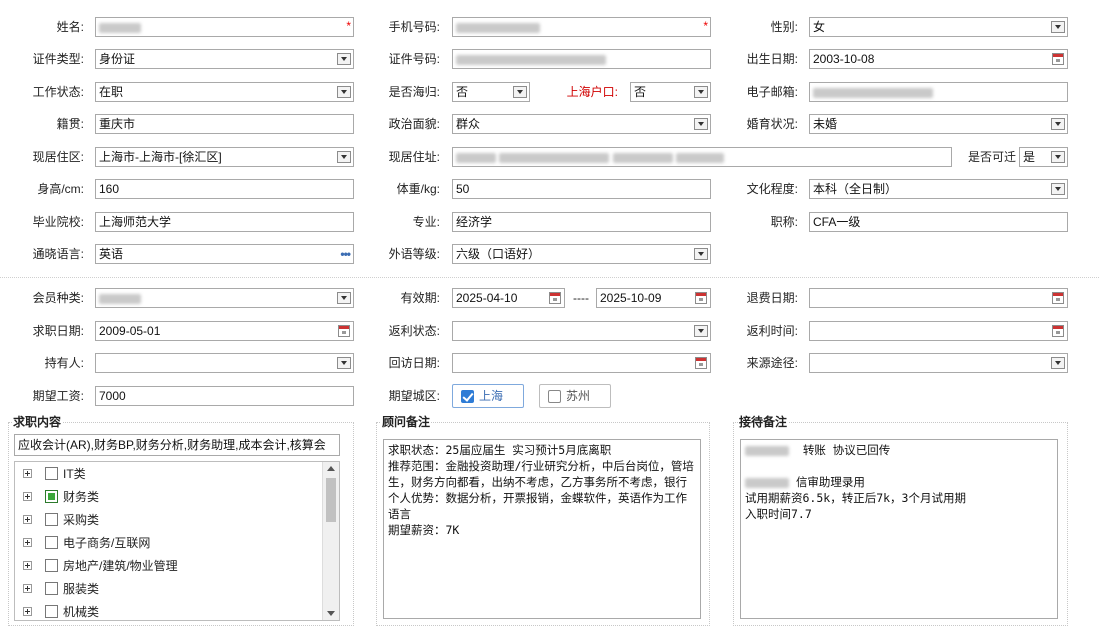 The height and width of the screenshot is (626, 1099). I want to click on note-line: 期望薪资：7K, so click(424, 530).